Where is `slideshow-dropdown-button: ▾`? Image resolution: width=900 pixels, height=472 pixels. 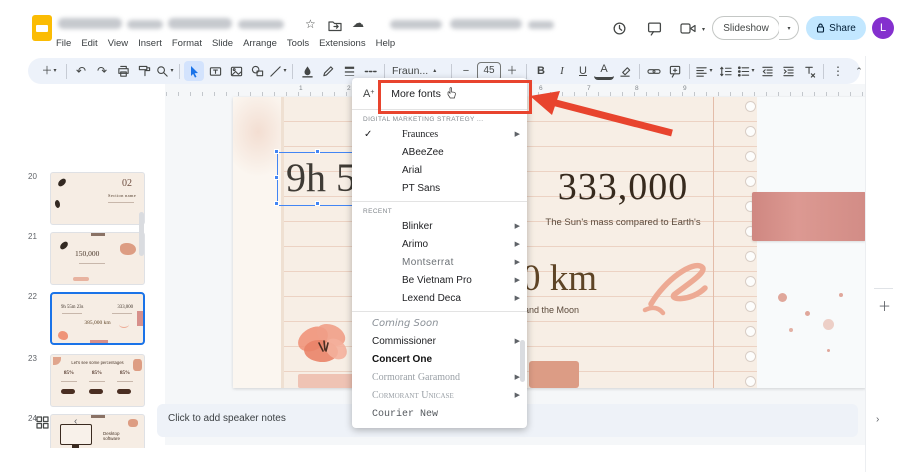 slideshow-dropdown-button: ▾ is located at coordinates (789, 28).